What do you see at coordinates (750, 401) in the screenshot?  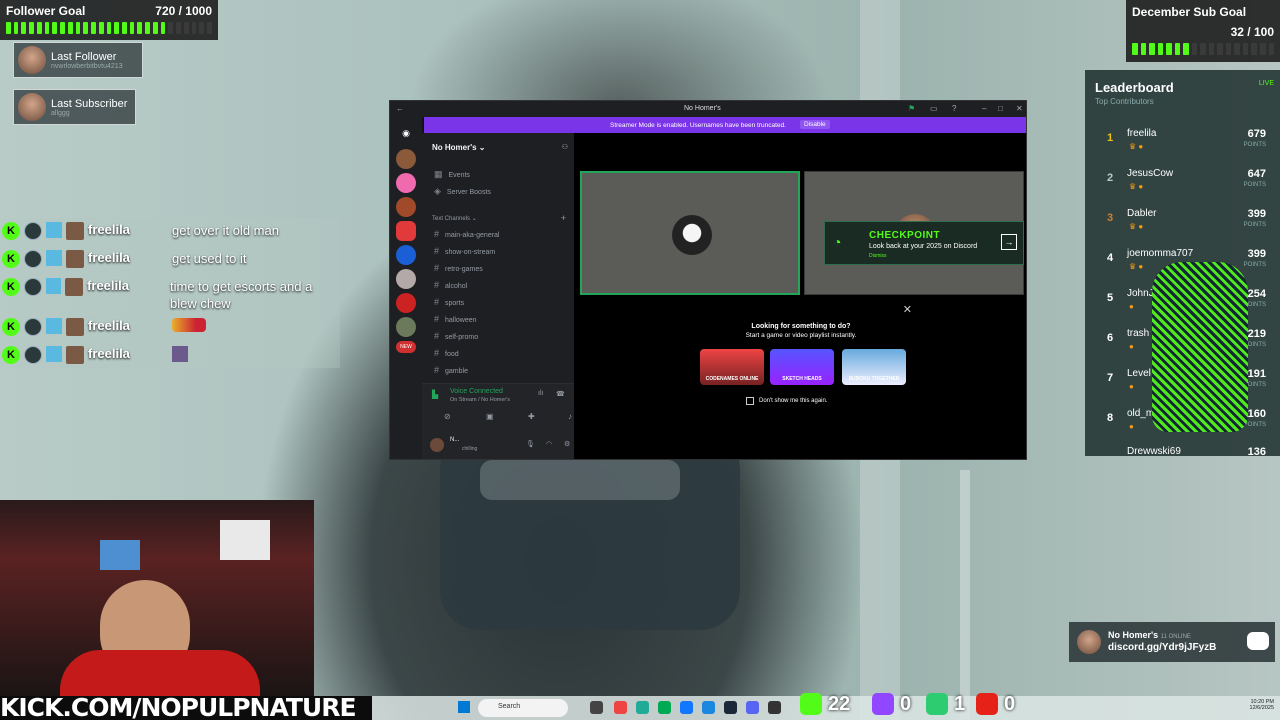 I see `checkbox-icon` at bounding box center [750, 401].